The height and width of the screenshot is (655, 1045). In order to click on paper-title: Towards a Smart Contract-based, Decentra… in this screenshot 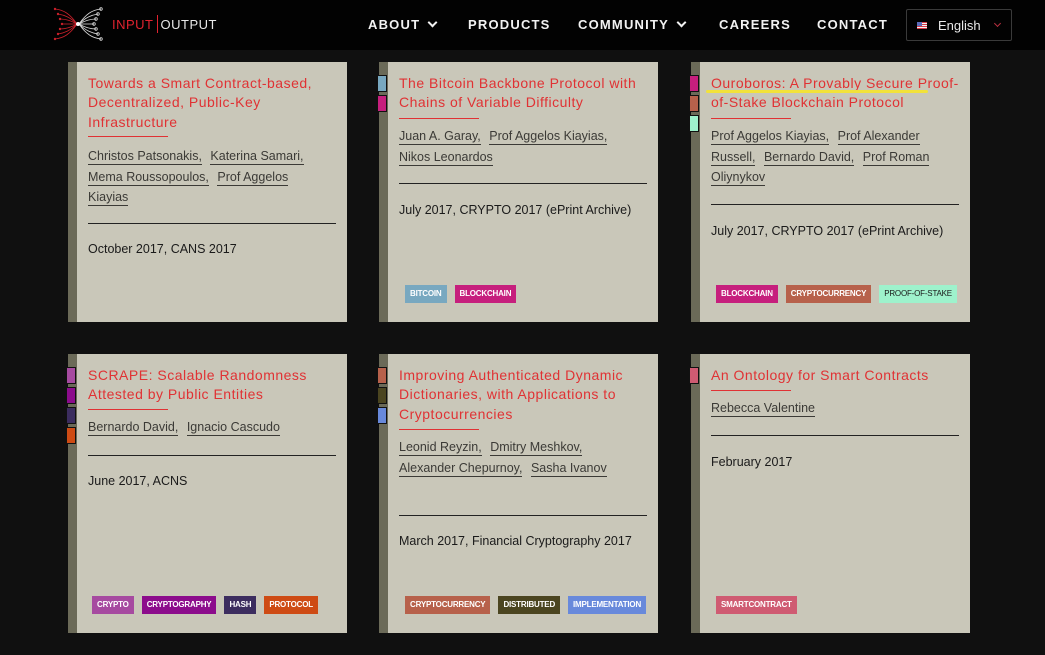, I will do `click(219, 103)`.